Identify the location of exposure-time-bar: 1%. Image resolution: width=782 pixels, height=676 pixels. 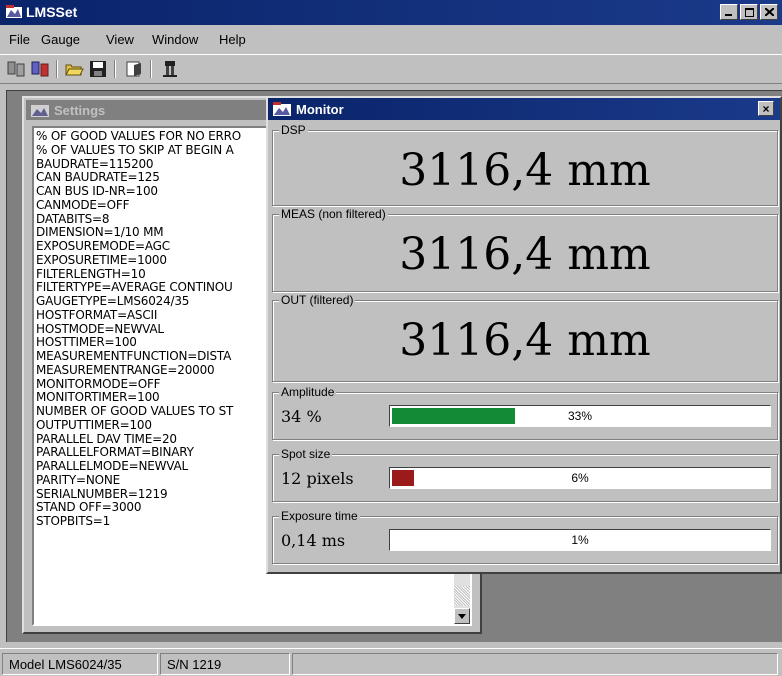
(580, 540).